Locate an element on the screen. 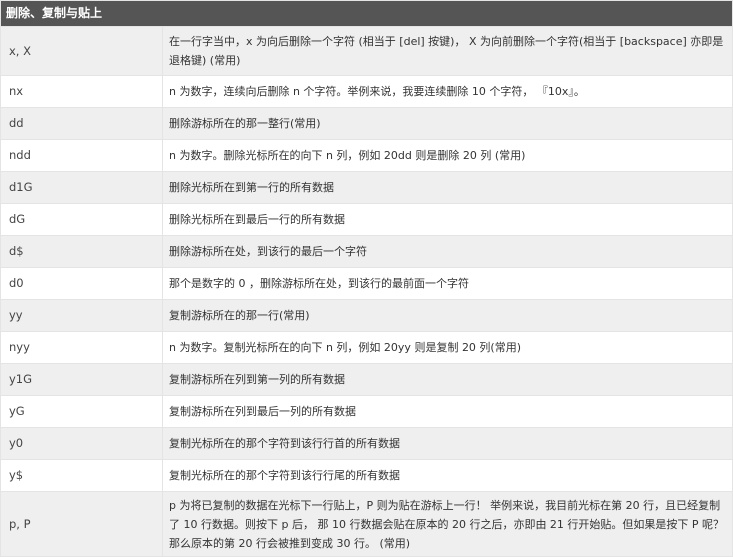 The width and height of the screenshot is (733, 557). description-cell: 复制光标所在的那个字符到该行行尾的所有数据 is located at coordinates (447, 475).